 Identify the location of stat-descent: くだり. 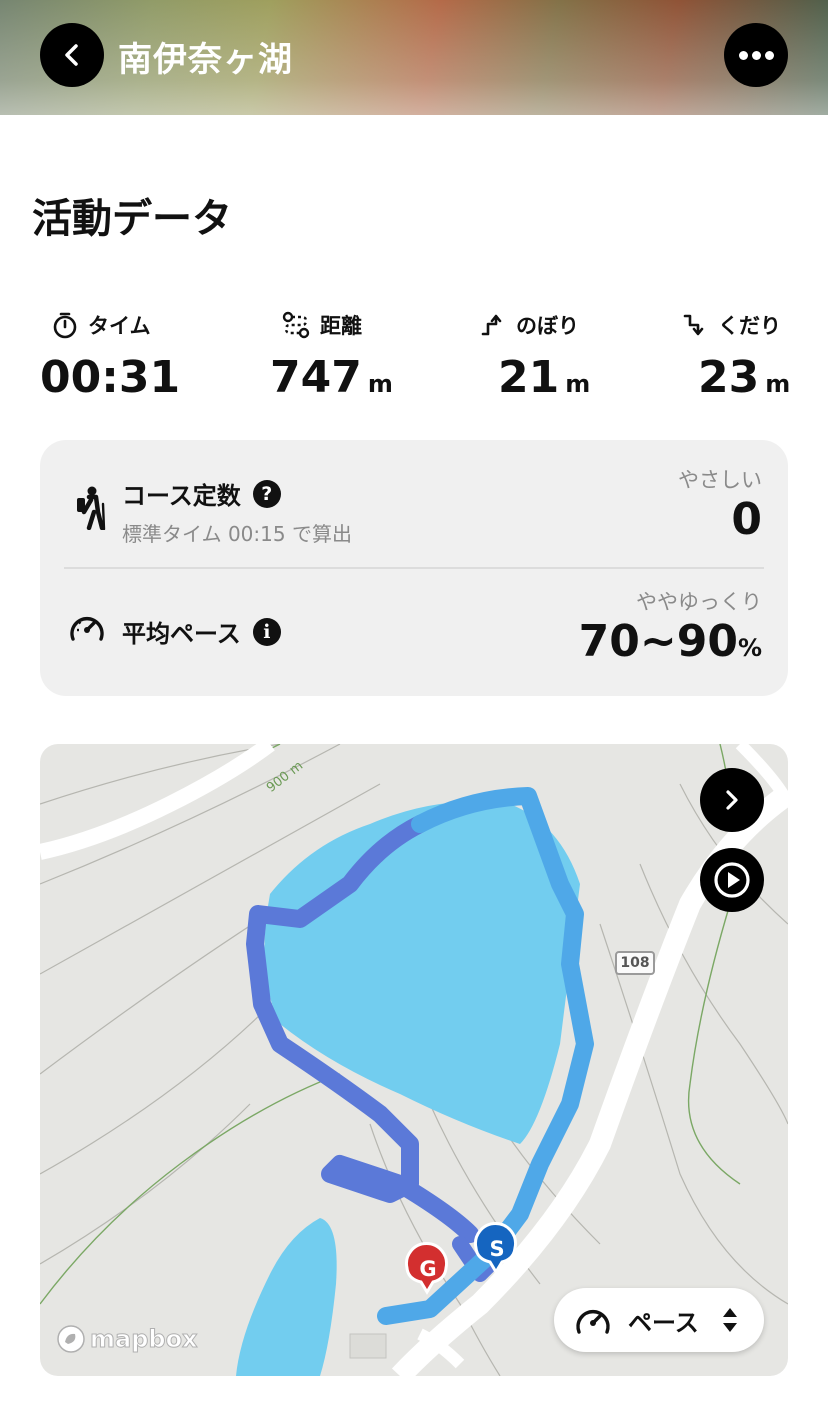
(731, 325).